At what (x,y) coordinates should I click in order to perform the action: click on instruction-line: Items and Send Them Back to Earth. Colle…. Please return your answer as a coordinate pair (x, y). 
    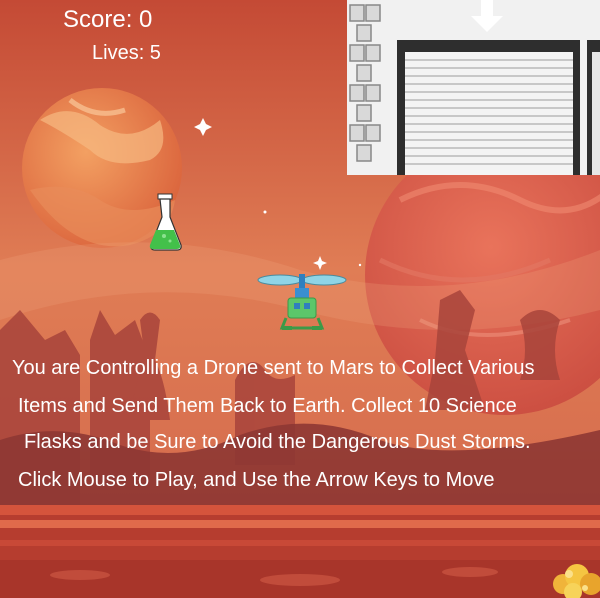
    Looking at the image, I should click on (267, 406).